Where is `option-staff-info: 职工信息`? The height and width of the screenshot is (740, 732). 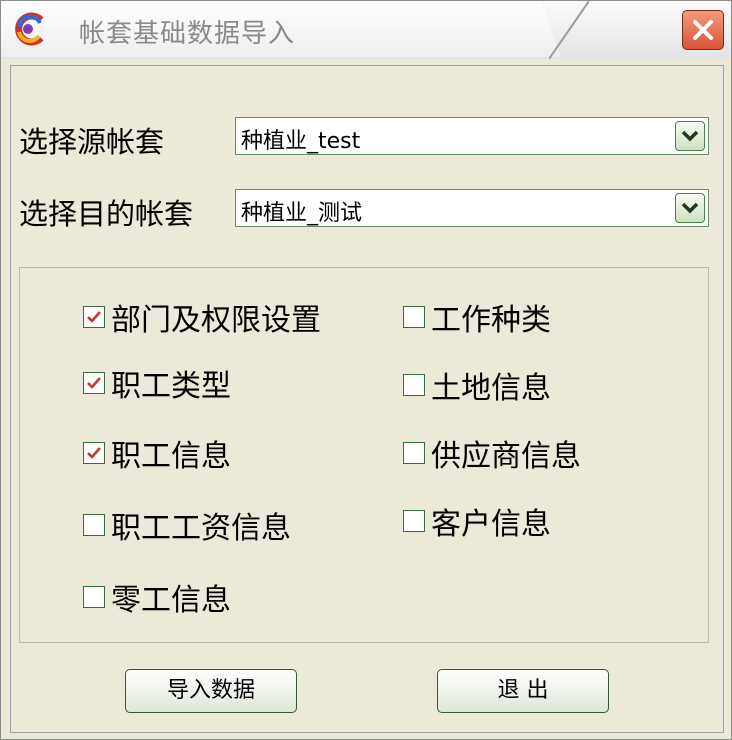
option-staff-info: 职工信息 is located at coordinates (157, 453).